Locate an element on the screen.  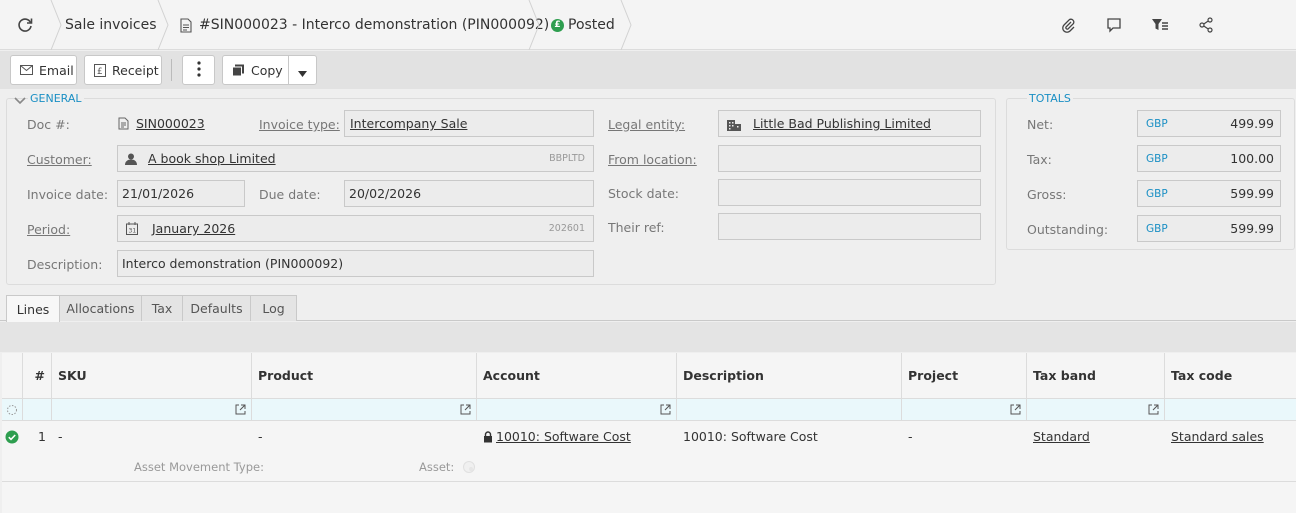
copy-button: Copy is located at coordinates (269, 70).